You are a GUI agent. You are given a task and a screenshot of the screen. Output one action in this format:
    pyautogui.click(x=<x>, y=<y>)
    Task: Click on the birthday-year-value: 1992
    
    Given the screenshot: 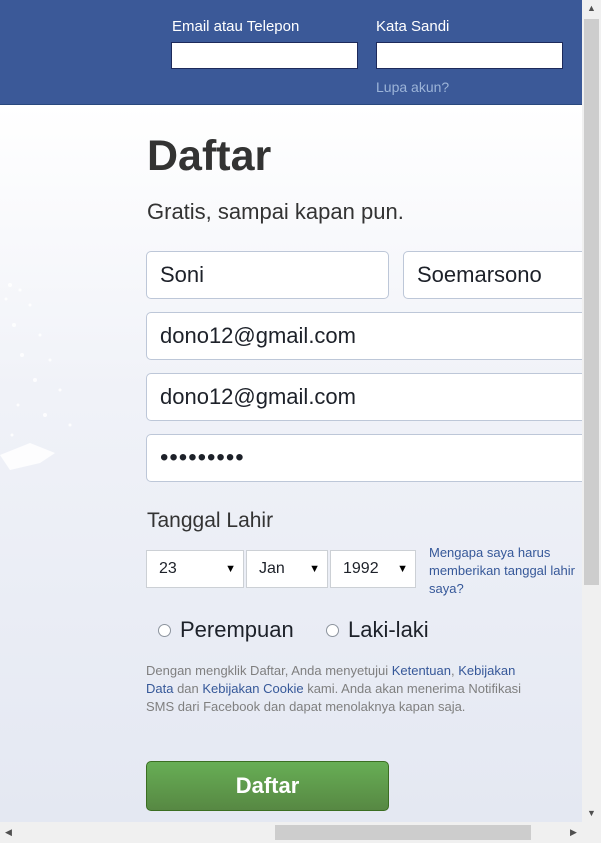 What is the action you would take?
    pyautogui.click(x=361, y=568)
    